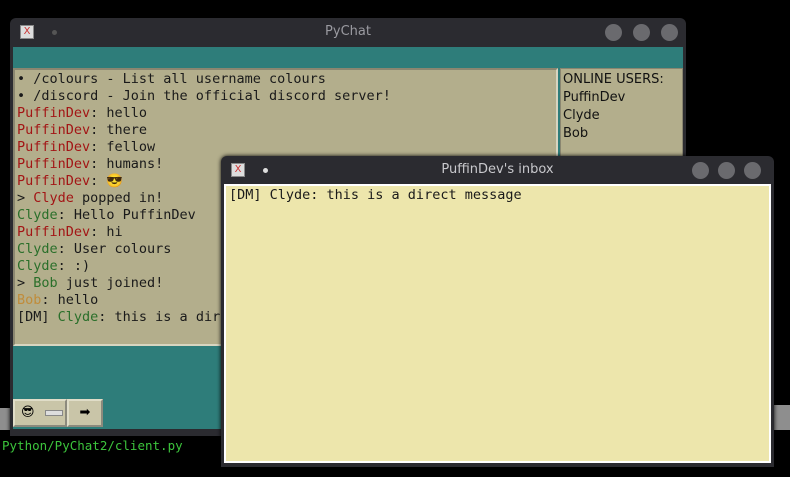 Image resolution: width=790 pixels, height=477 pixels. Describe the element at coordinates (118, 198) in the screenshot. I see `message-text: popped in!` at that location.